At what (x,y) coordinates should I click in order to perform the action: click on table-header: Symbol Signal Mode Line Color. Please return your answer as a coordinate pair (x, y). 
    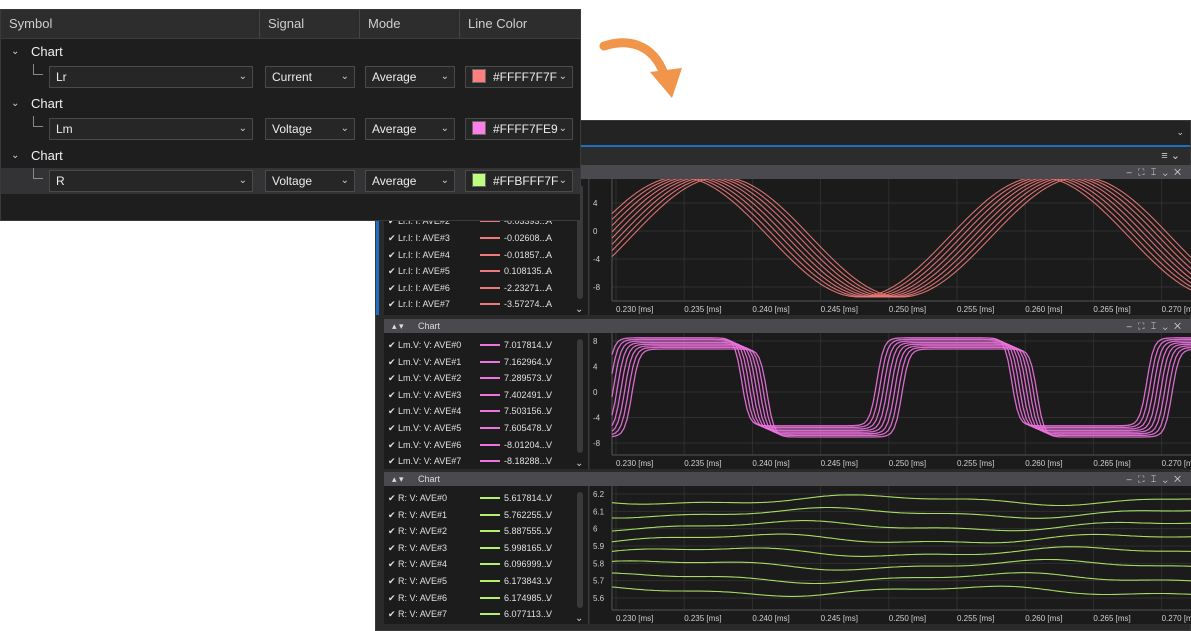
    Looking at the image, I should click on (290, 24).